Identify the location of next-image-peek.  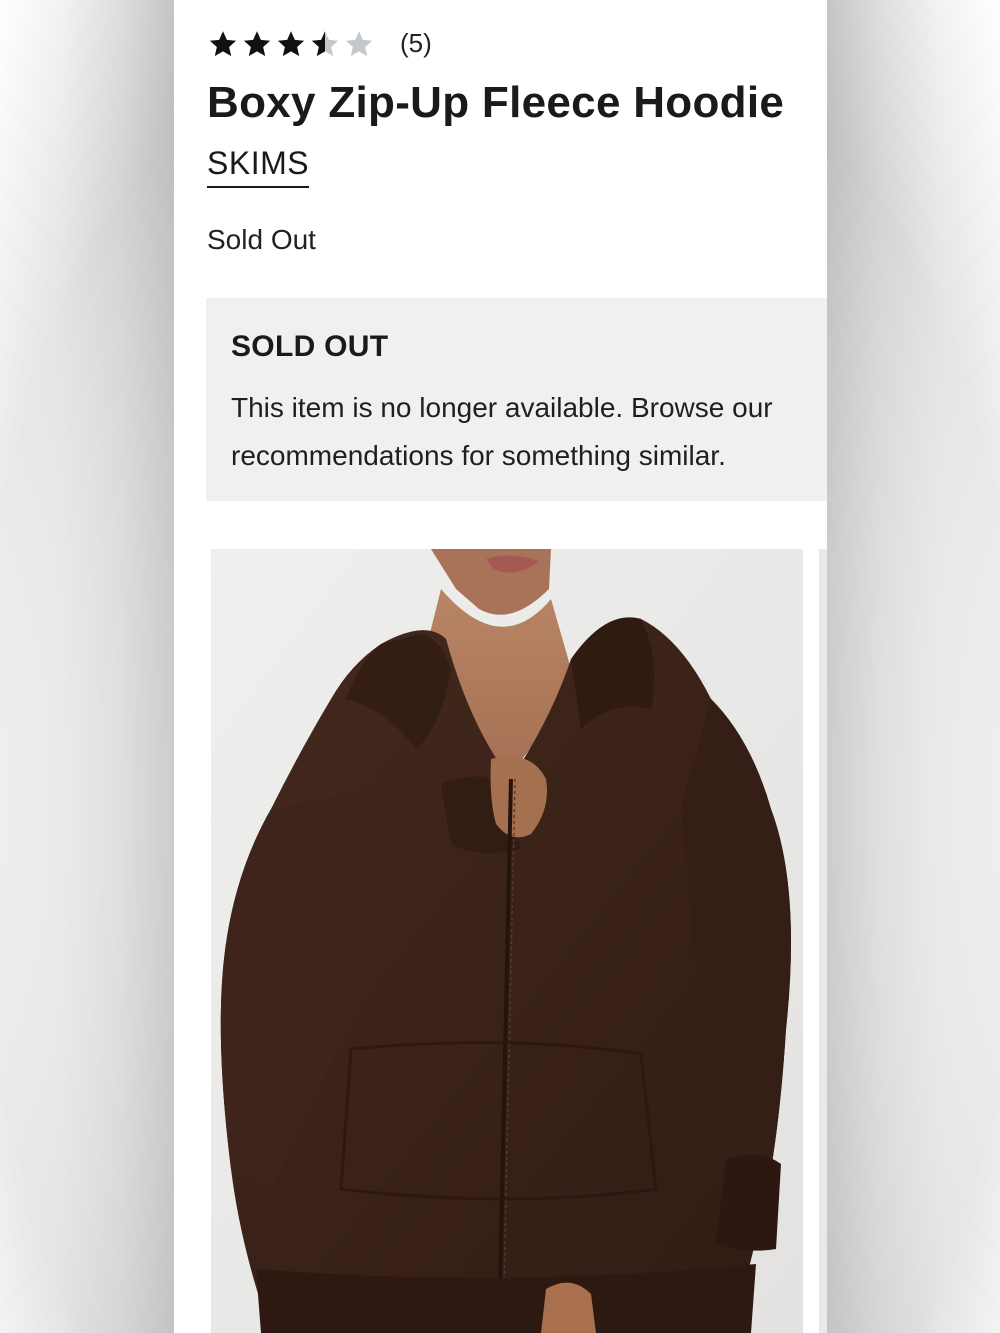
(823, 941).